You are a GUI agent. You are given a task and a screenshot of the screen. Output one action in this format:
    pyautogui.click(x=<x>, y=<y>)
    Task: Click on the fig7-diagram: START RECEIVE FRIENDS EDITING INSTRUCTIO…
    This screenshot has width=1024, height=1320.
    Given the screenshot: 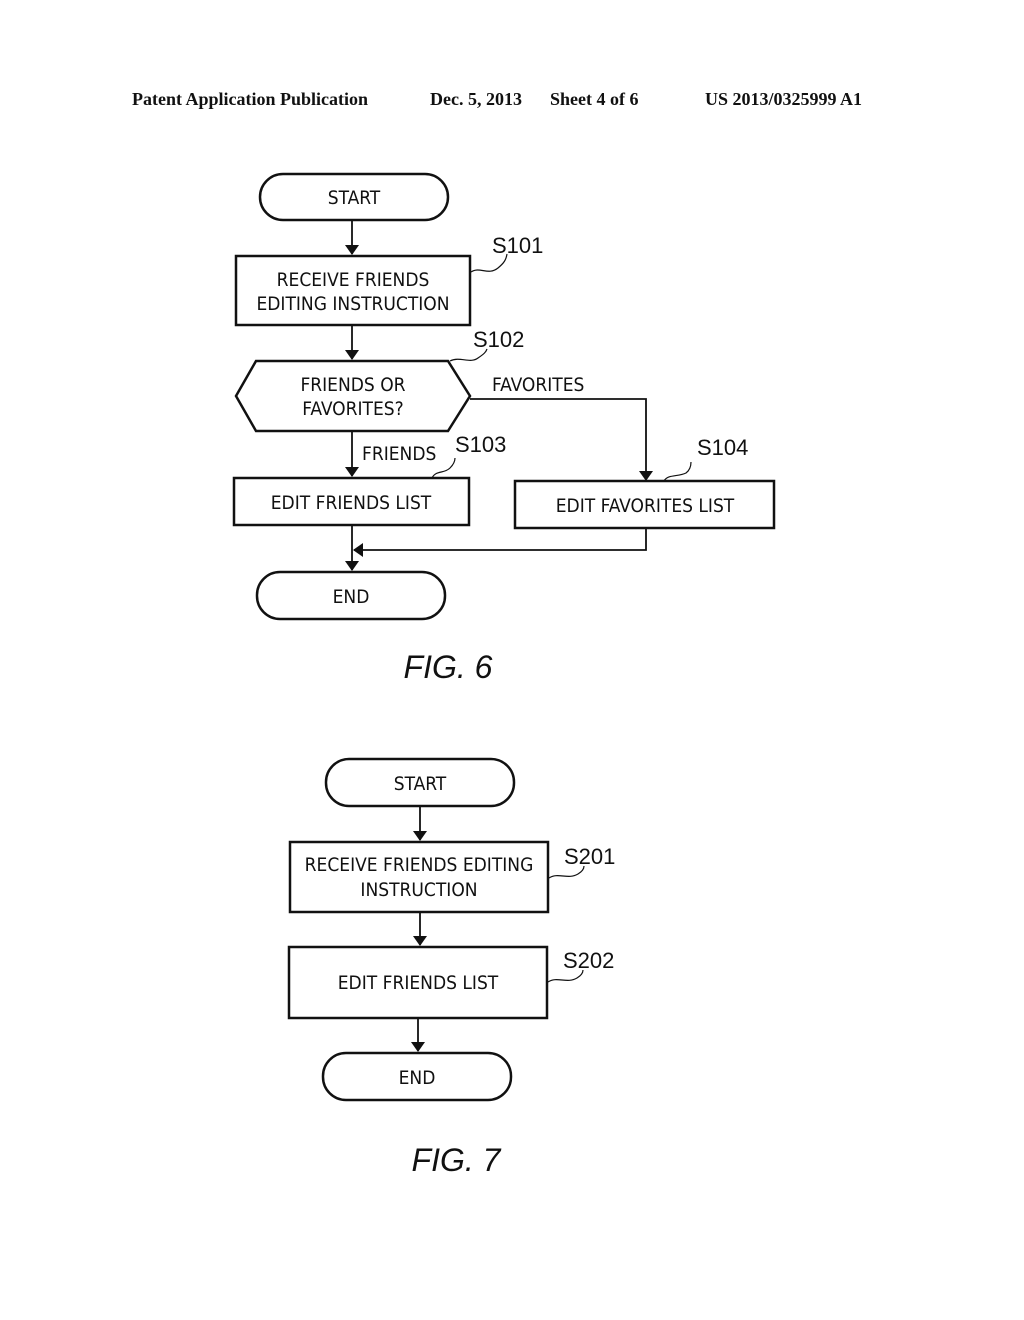 What is the action you would take?
    pyautogui.click(x=451, y=967)
    